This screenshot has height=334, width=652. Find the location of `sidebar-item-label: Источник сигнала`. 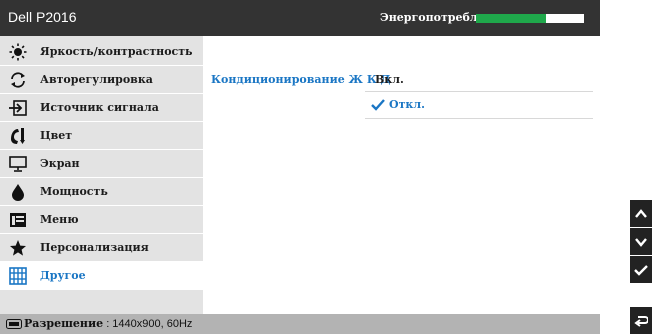

sidebar-item-label: Источник сигнала is located at coordinates (99, 107).